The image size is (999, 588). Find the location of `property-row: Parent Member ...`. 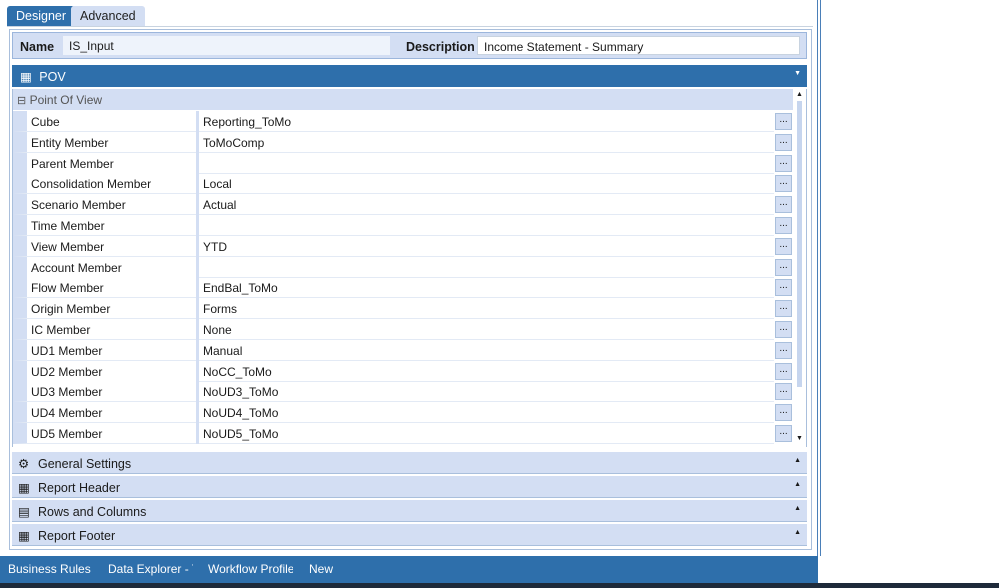

property-row: Parent Member ... is located at coordinates (403, 163).